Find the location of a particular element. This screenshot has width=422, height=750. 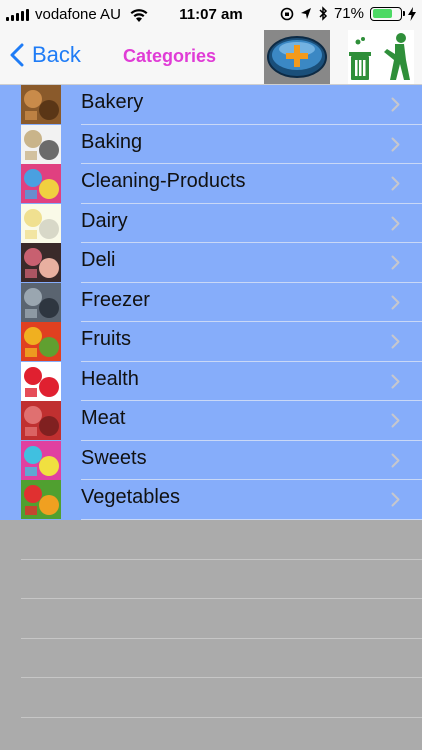

category-label: Freezer is located at coordinates (115, 299).